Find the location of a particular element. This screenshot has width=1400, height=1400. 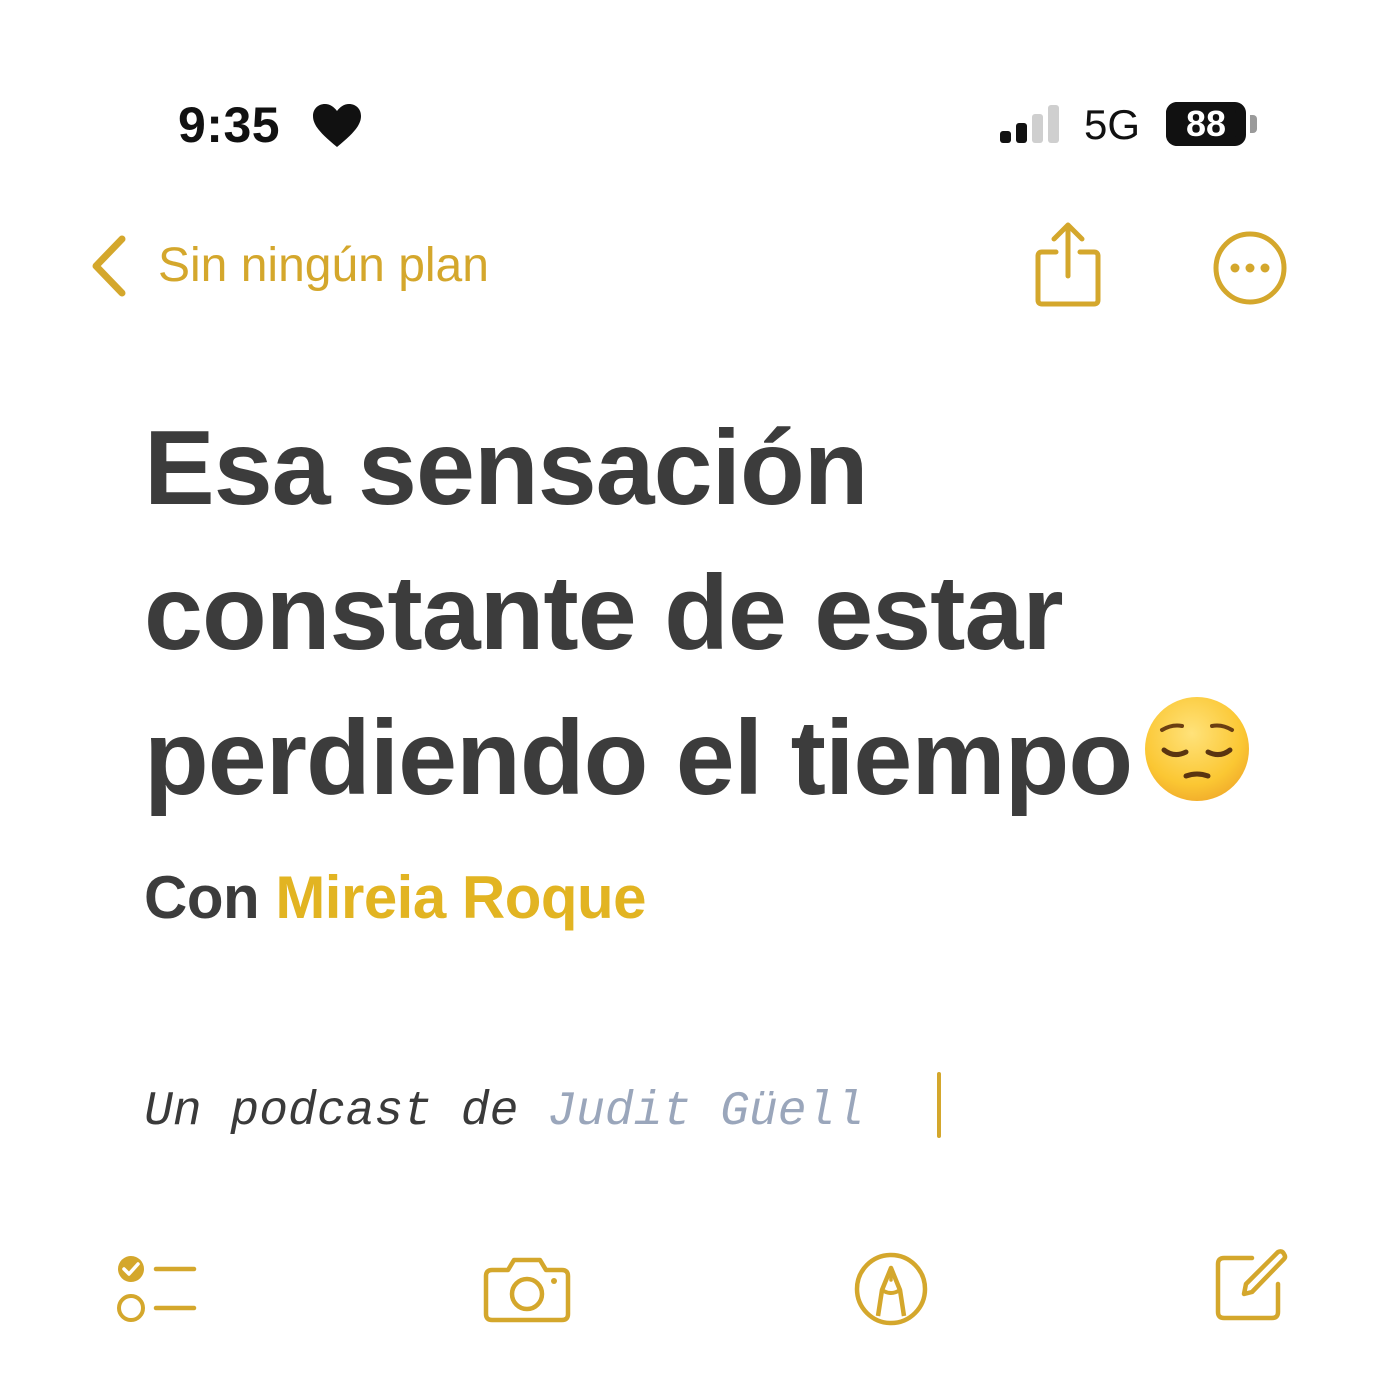

back-button: Sin ningún plan is located at coordinates (286, 266).